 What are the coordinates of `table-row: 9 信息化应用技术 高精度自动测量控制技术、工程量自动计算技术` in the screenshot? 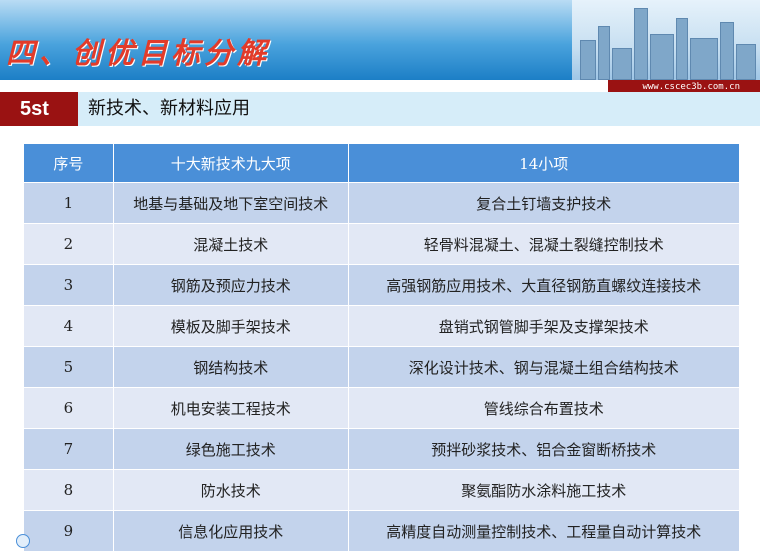 It's located at (382, 531).